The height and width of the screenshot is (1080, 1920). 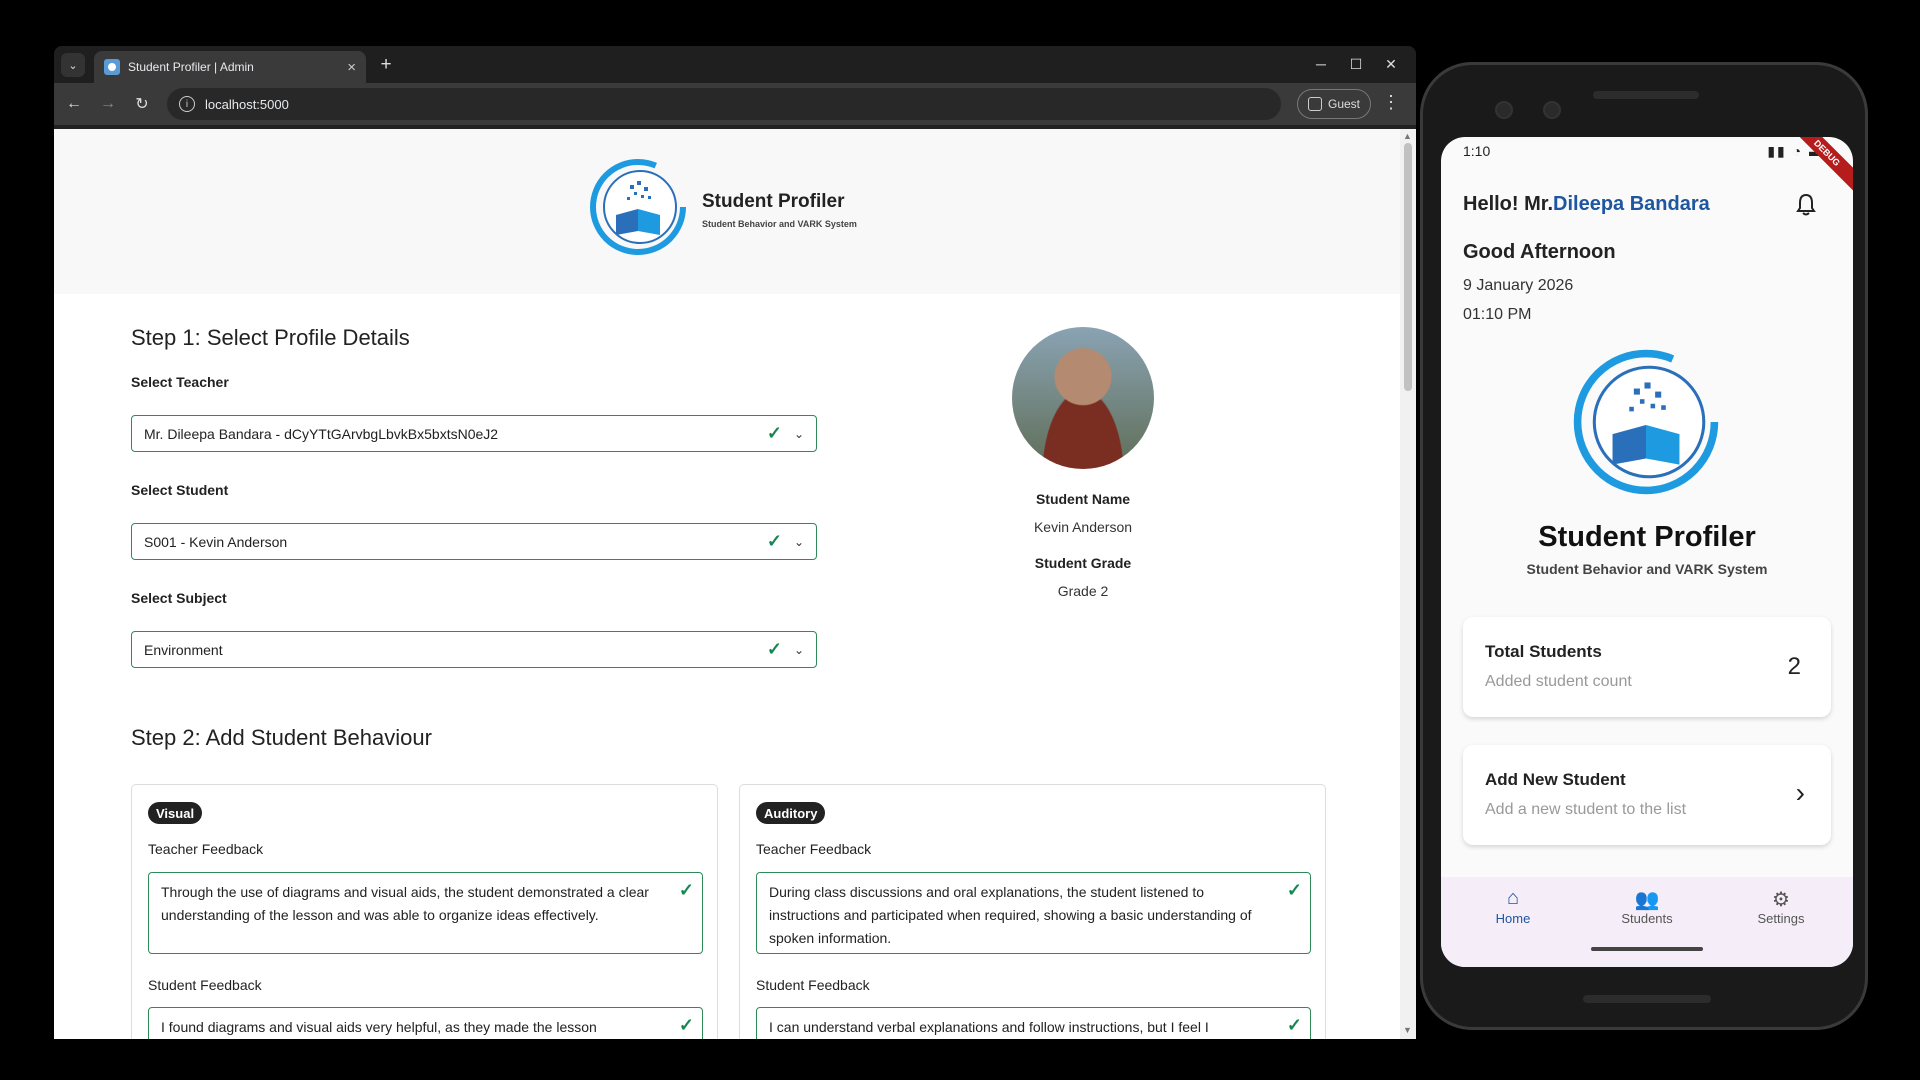 I want to click on step1-title: Step 1: Select Profile Details, so click(x=270, y=337).